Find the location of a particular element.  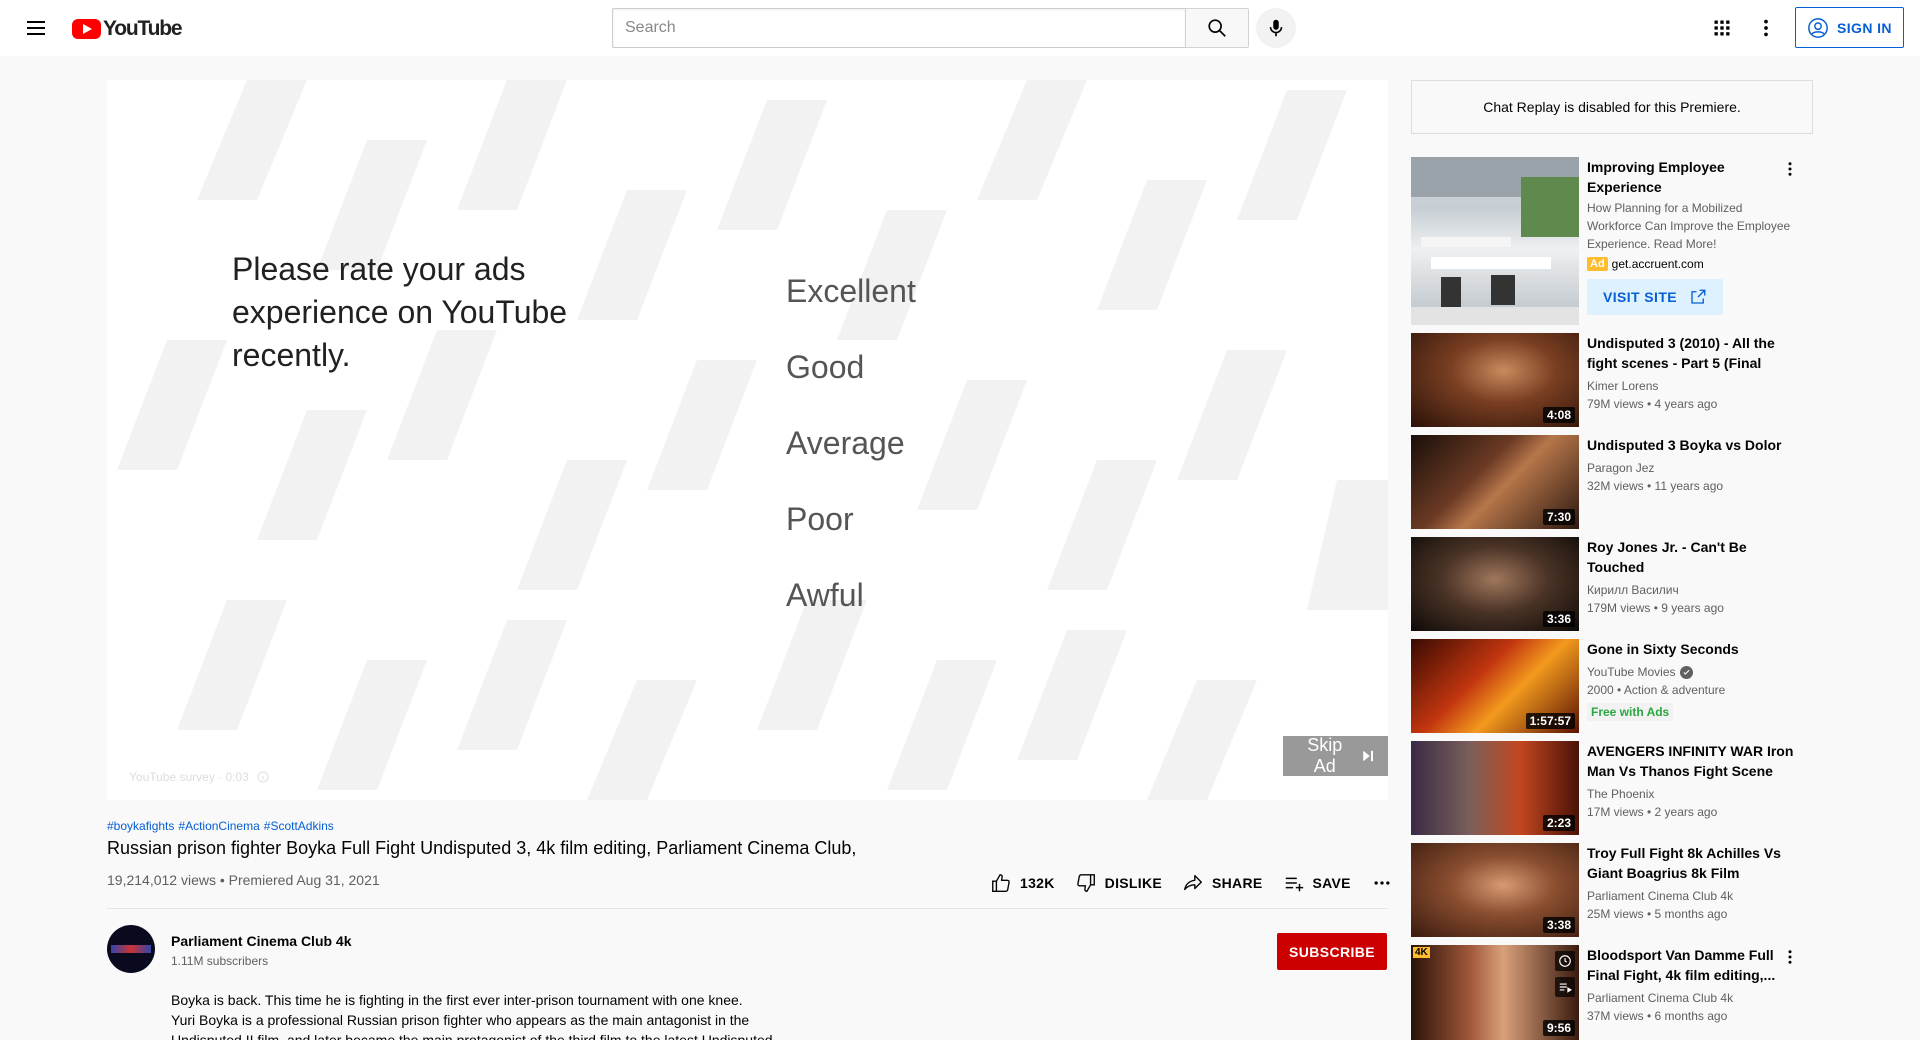

logo-text: YouTube is located at coordinates (143, 28).